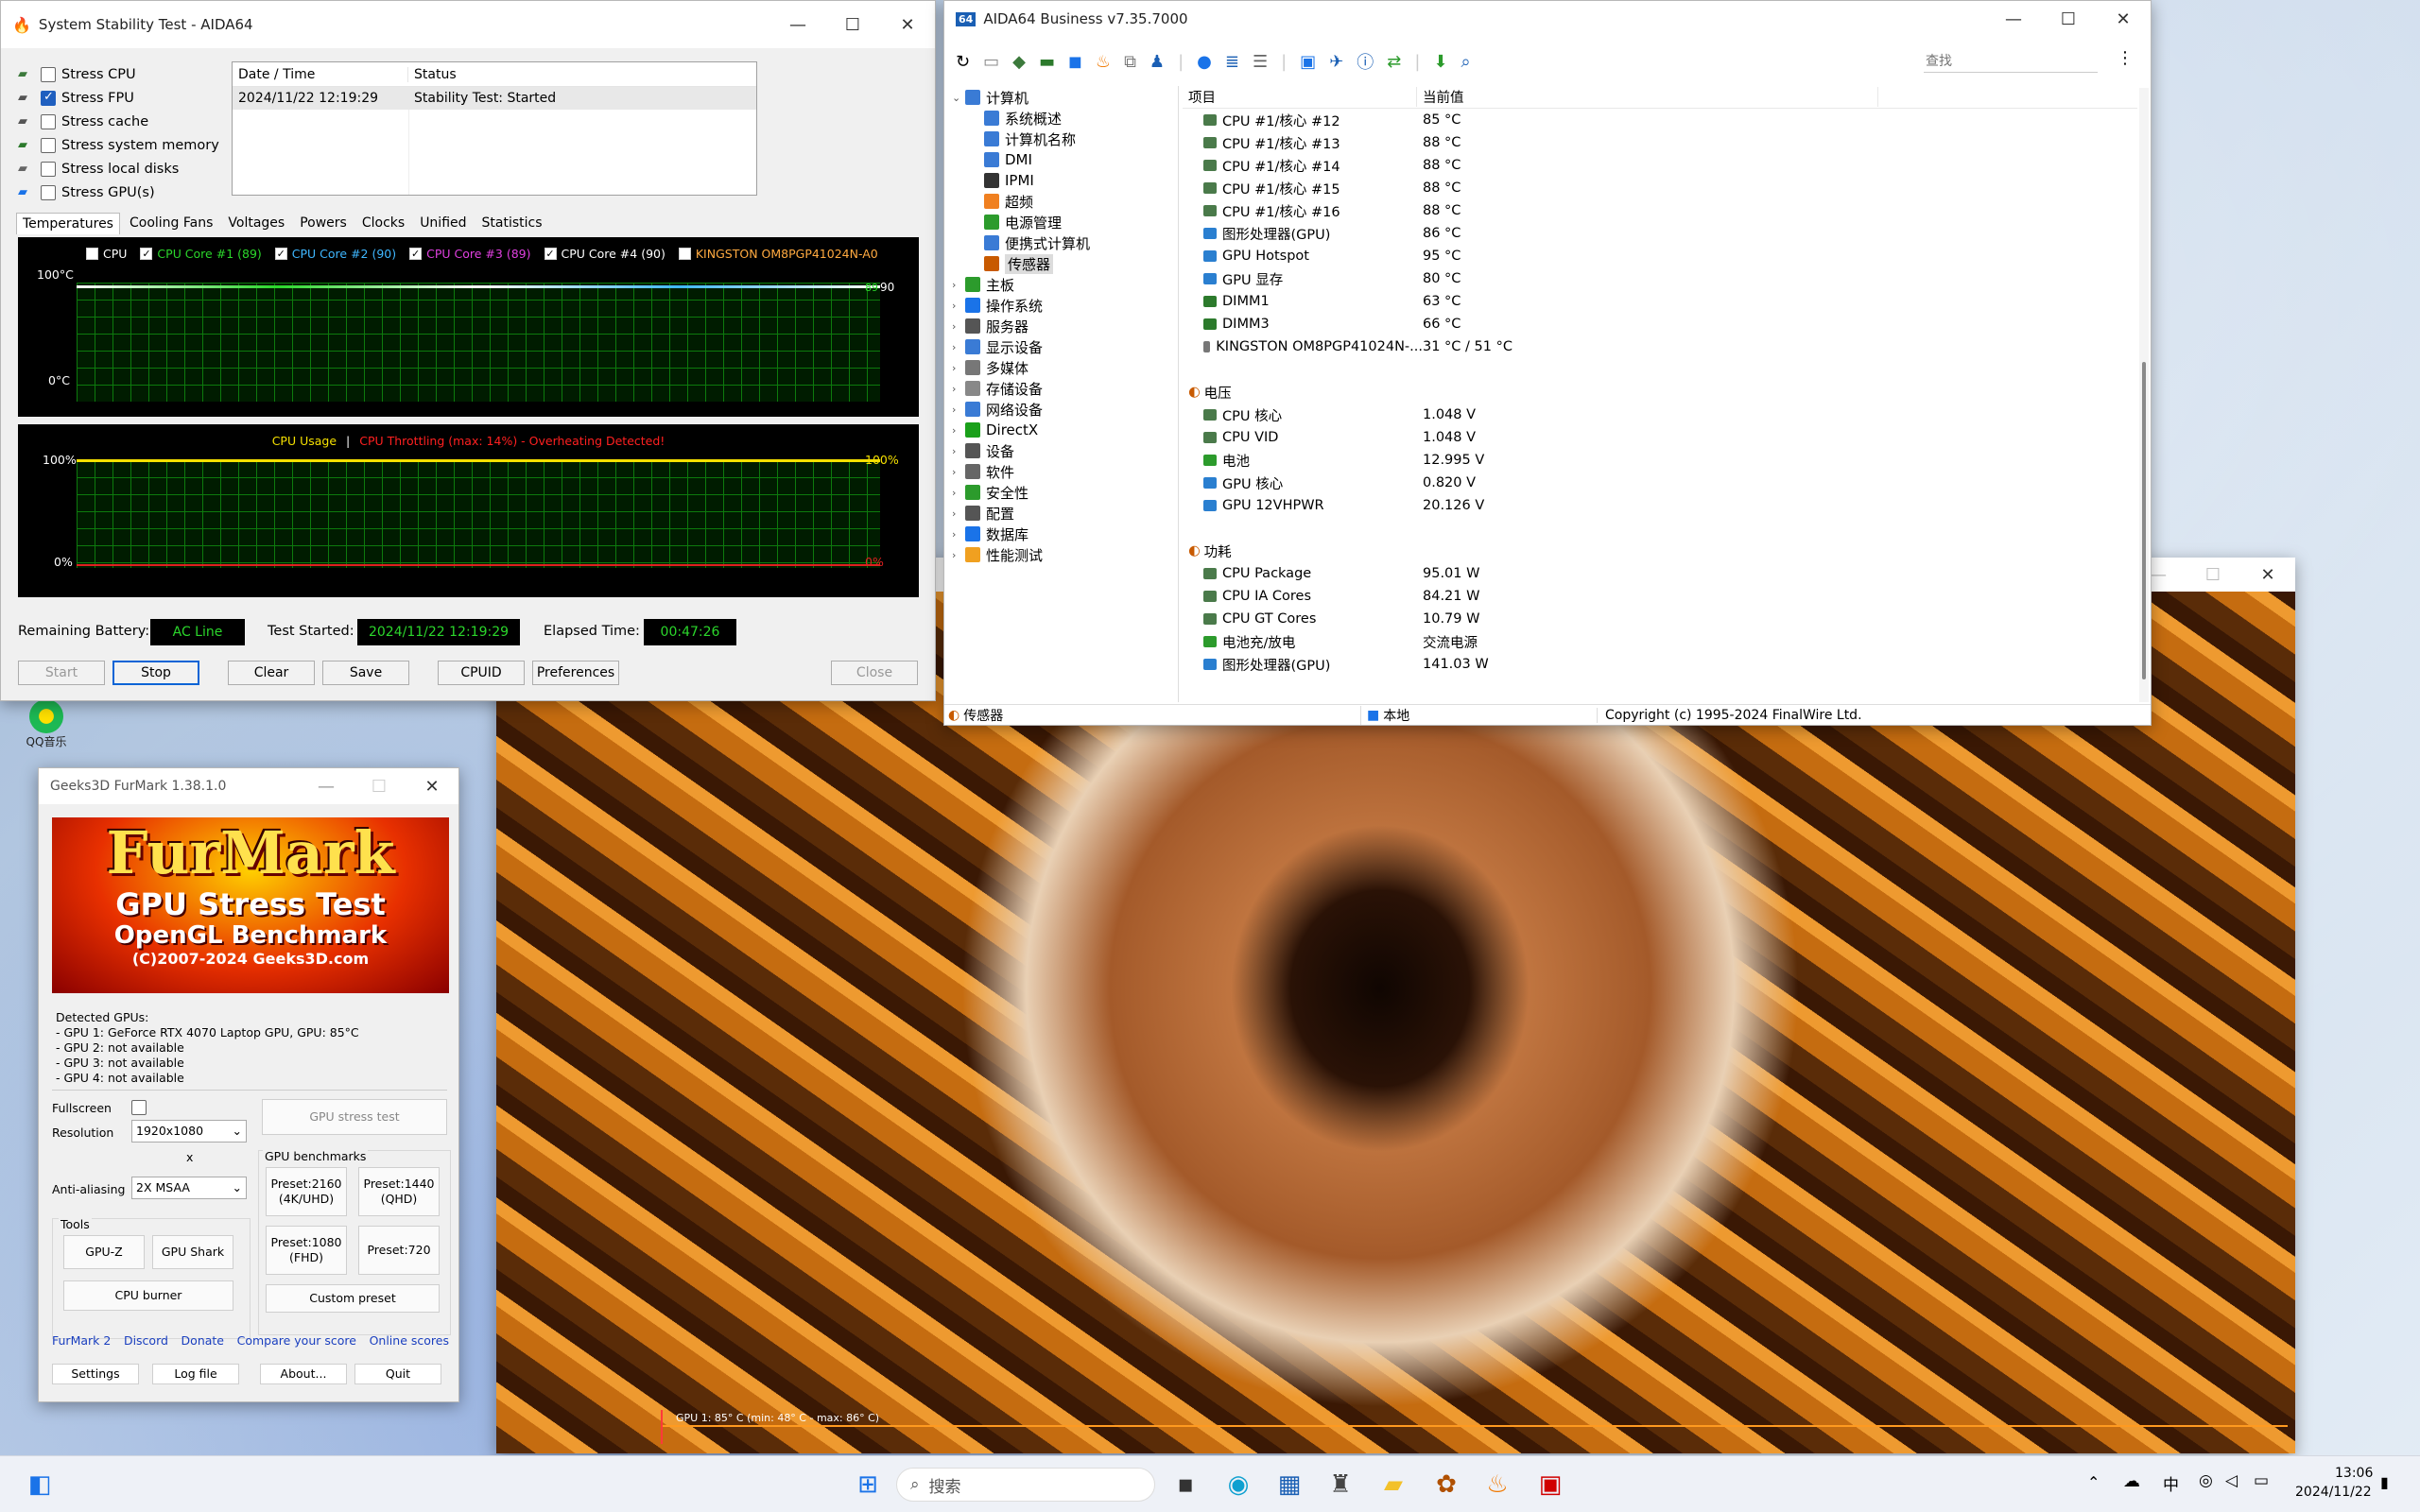 The height and width of the screenshot is (1512, 2420). What do you see at coordinates (61, 673) in the screenshot?
I see `start-button: Start` at bounding box center [61, 673].